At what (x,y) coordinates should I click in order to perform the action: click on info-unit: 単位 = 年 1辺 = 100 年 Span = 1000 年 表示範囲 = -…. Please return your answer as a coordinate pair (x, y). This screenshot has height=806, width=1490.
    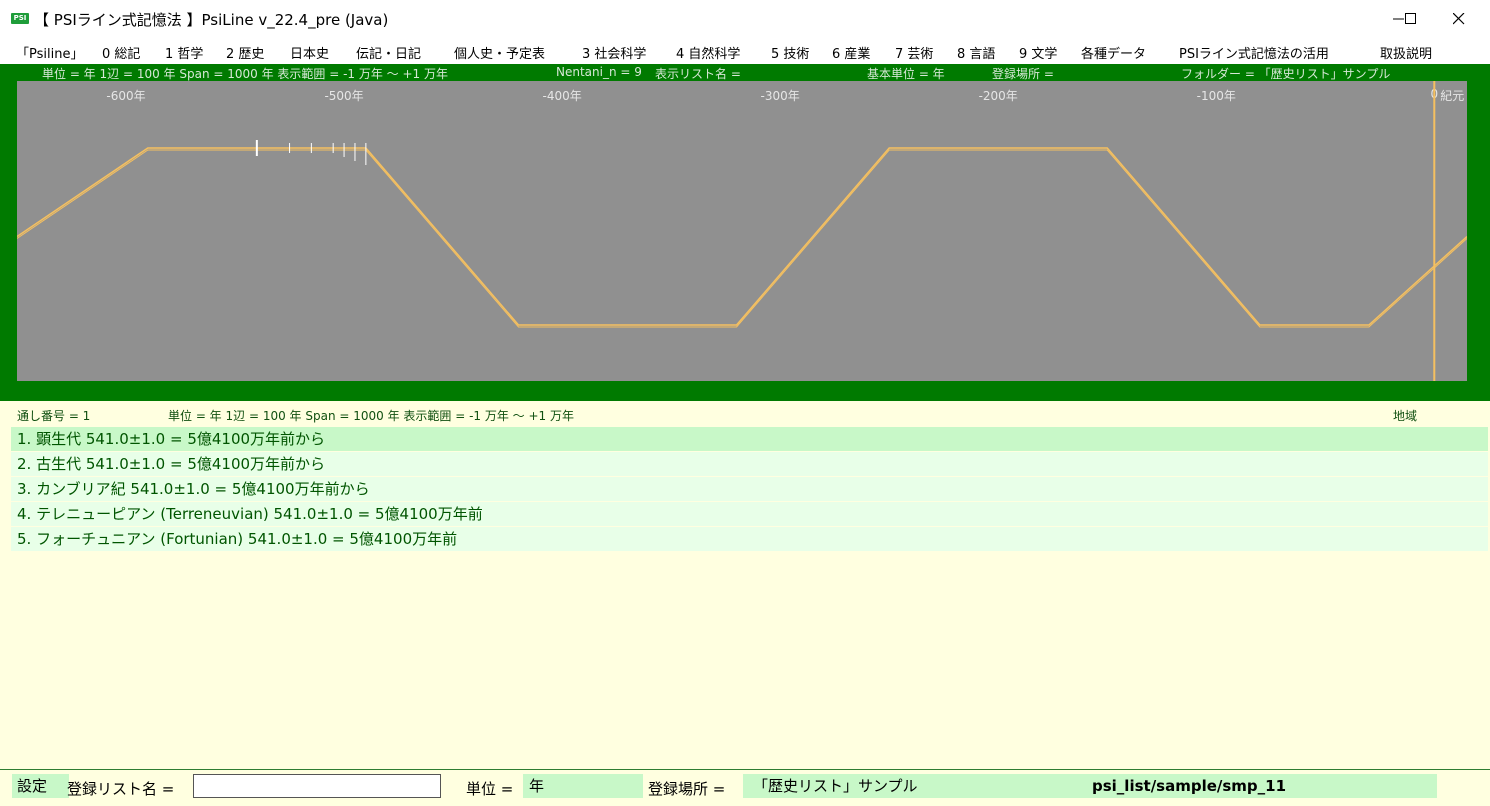
    Looking at the image, I should click on (245, 74).